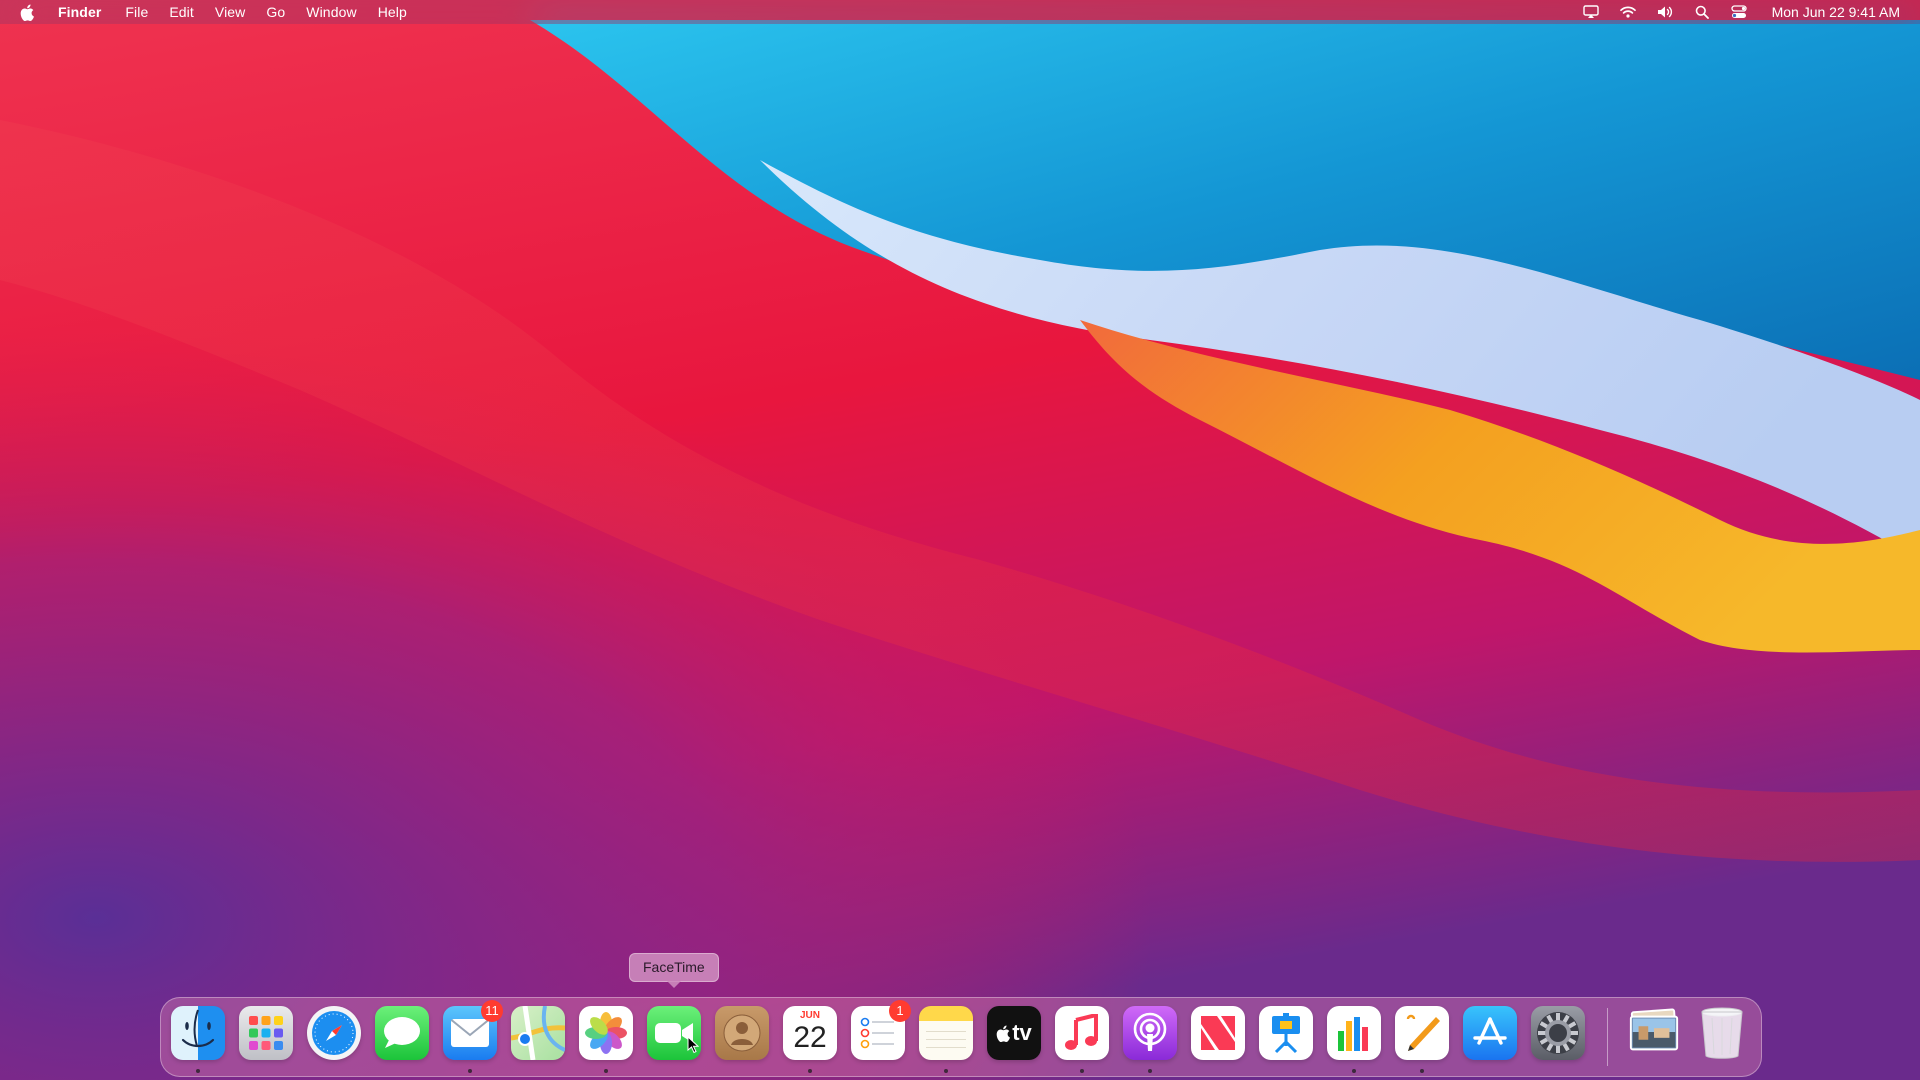  I want to click on apple-logo-icon, so click(28, 12).